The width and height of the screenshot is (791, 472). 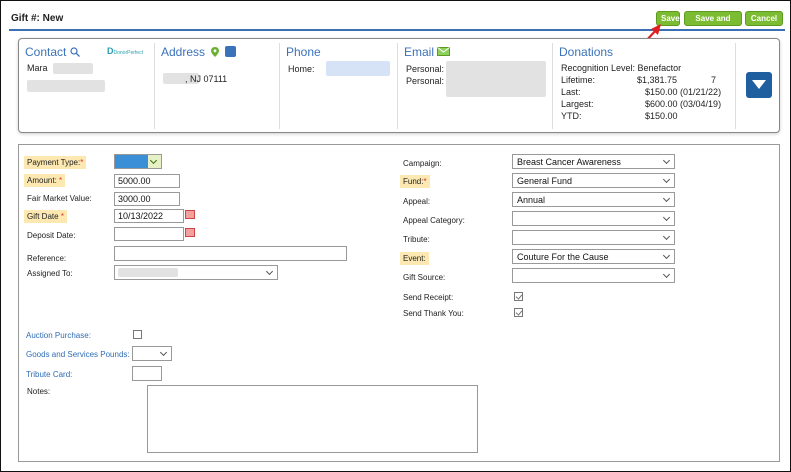 I want to click on home-phone-label: Home:, so click(x=301, y=69).